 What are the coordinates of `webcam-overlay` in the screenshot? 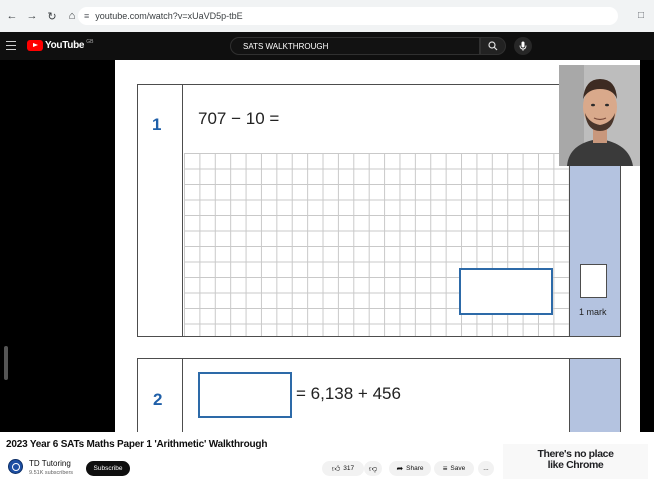 It's located at (599, 115).